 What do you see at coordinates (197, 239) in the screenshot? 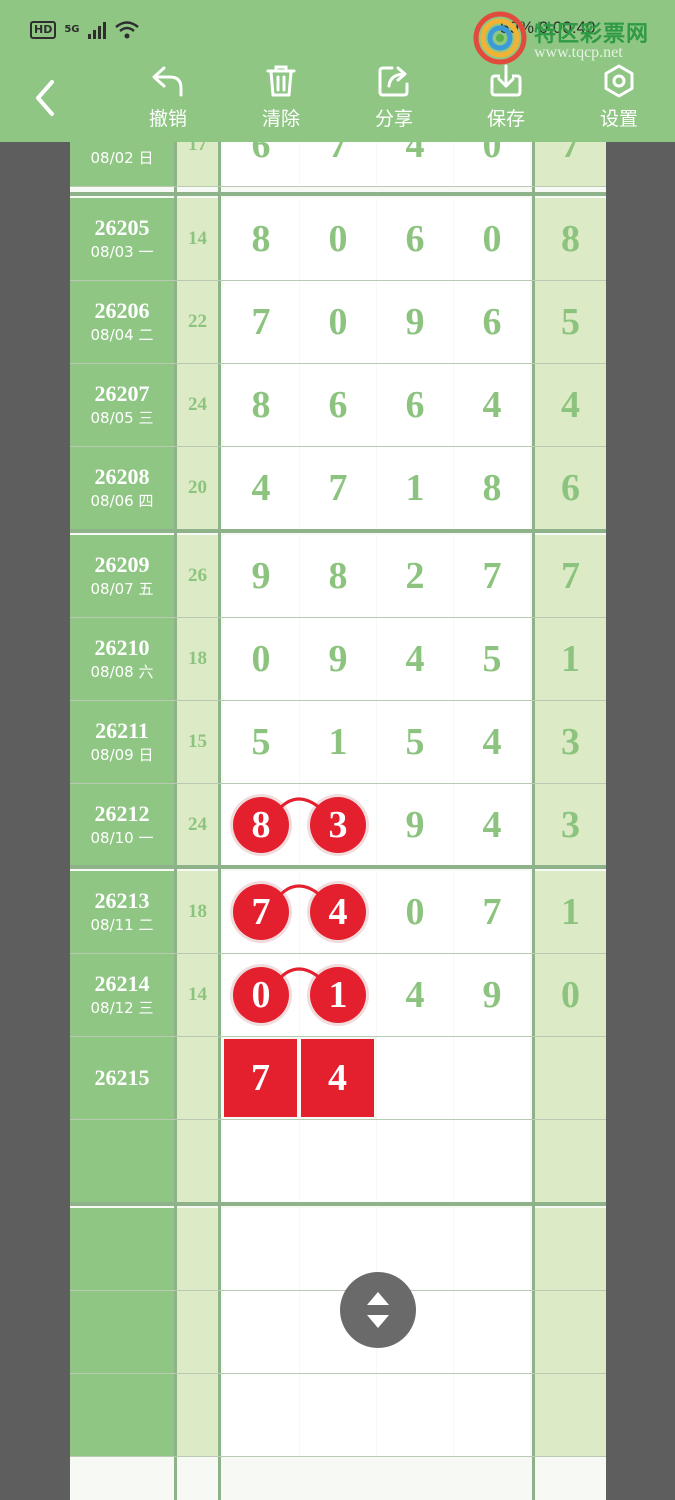
I see `sum-cell: 14` at bounding box center [197, 239].